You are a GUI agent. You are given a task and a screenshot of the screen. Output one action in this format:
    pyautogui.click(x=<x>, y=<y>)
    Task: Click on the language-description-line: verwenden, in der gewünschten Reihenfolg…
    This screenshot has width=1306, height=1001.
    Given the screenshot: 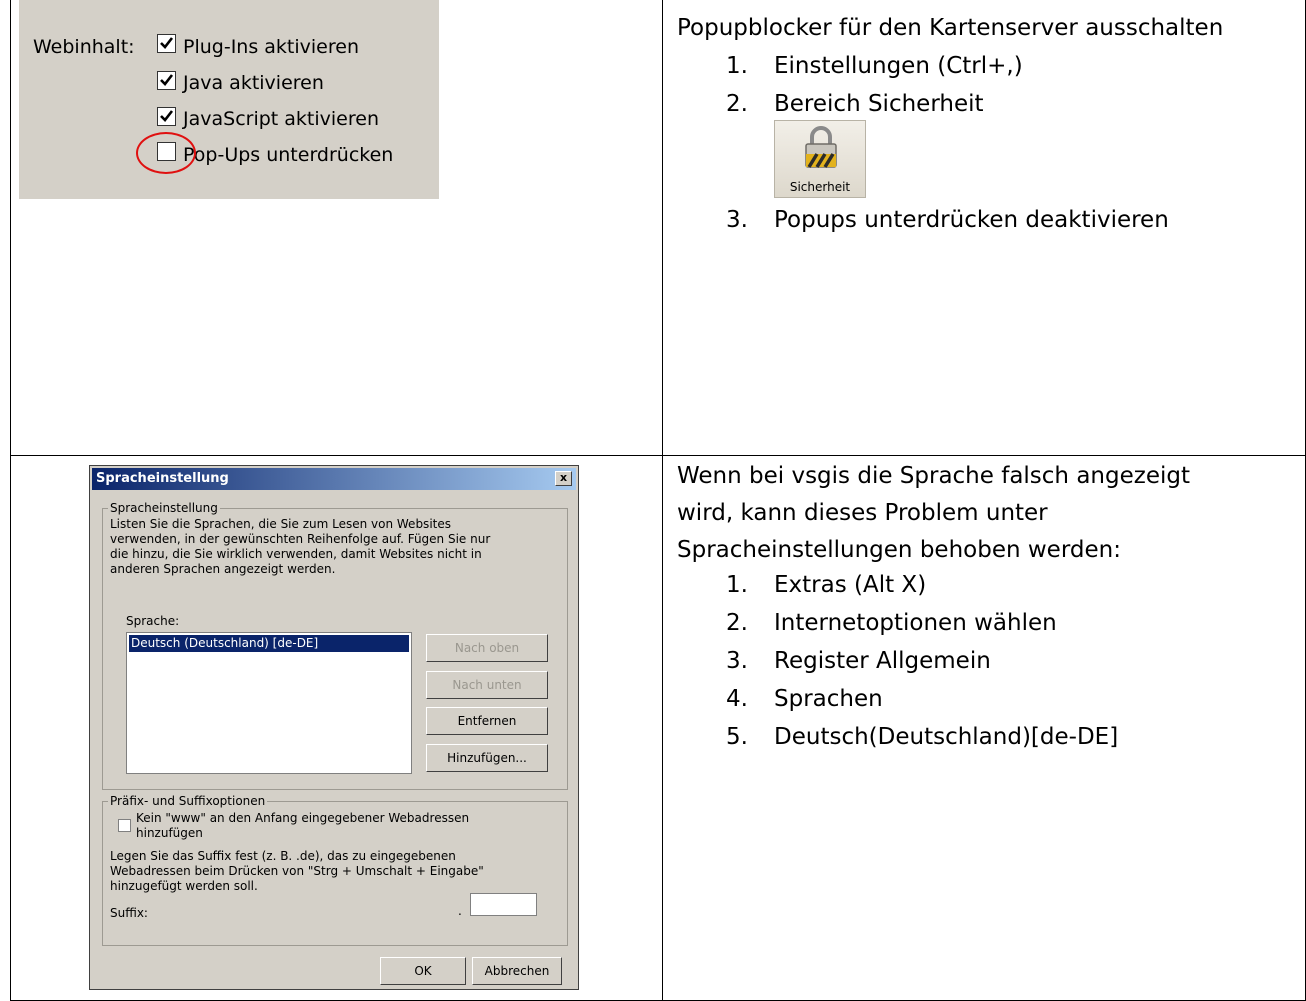 What is the action you would take?
    pyautogui.click(x=300, y=539)
    